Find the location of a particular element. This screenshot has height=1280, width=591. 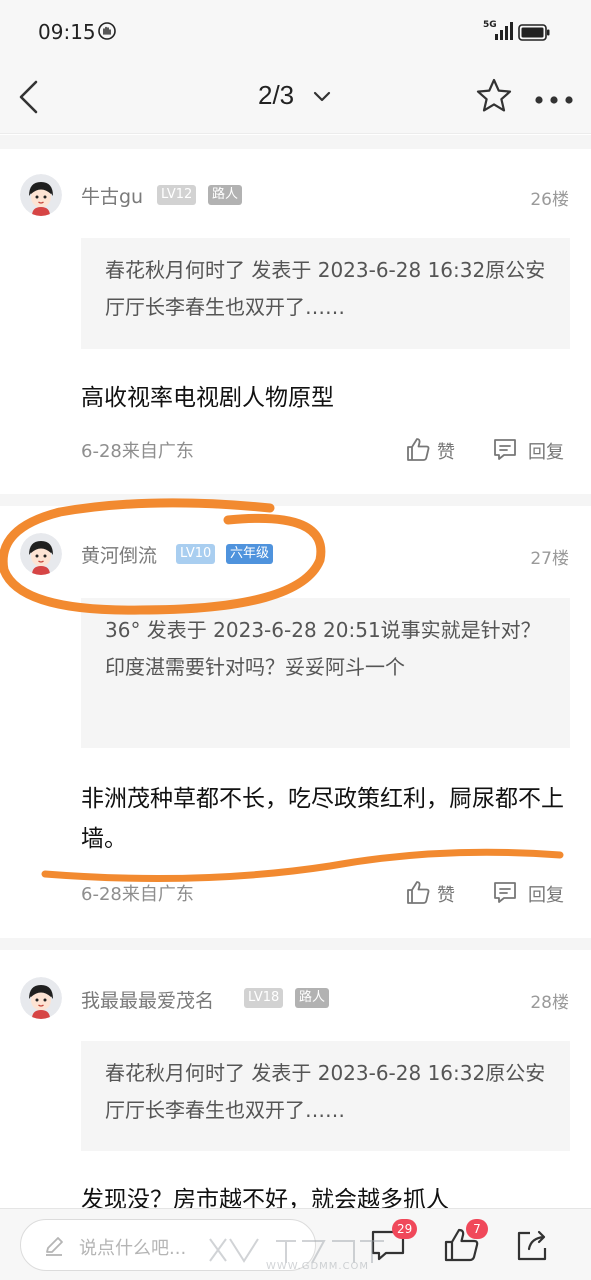

floor-number: 28楼 is located at coordinates (549, 1003).